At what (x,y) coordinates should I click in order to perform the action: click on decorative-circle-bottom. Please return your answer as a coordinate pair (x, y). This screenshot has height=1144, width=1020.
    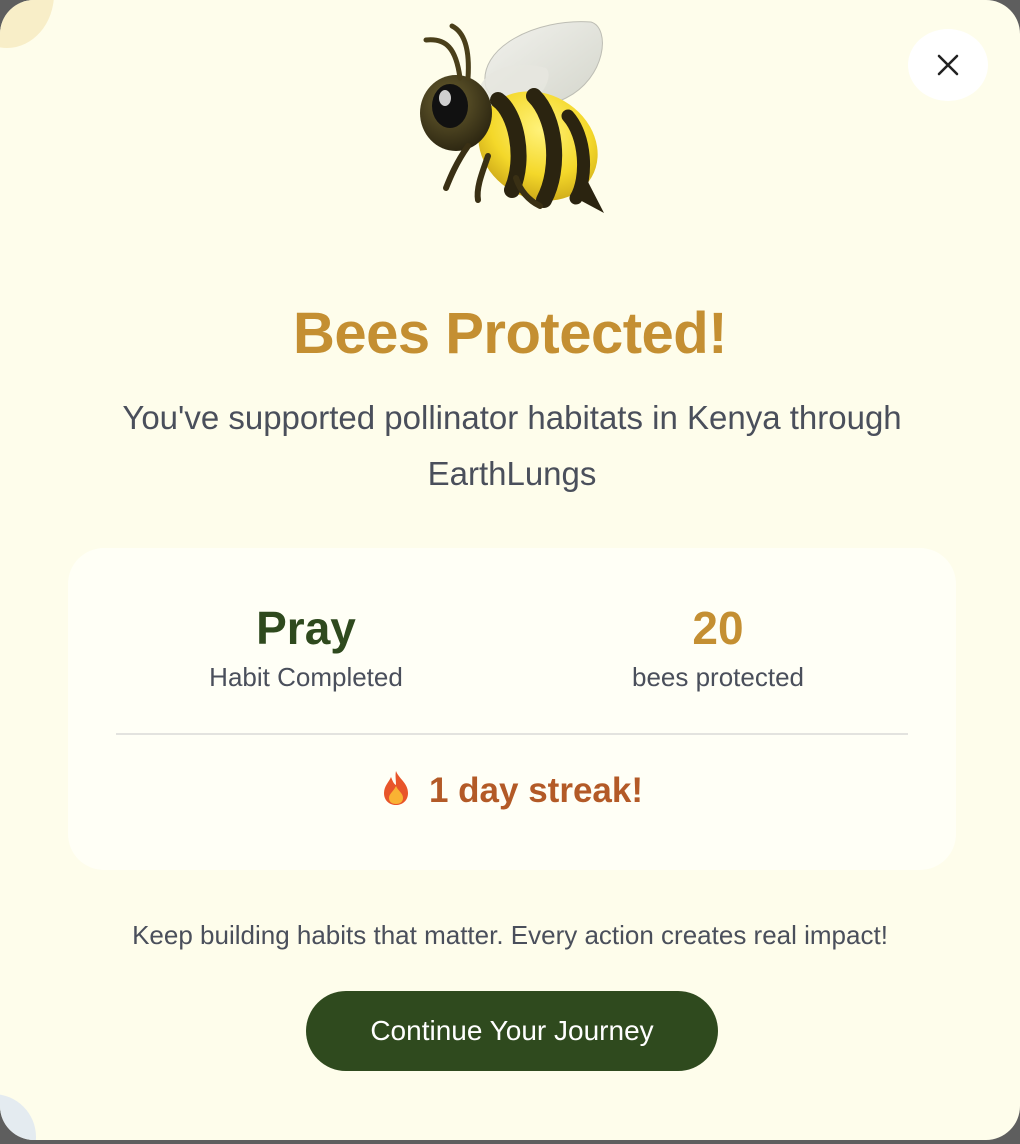
    Looking at the image, I should click on (18, 1117).